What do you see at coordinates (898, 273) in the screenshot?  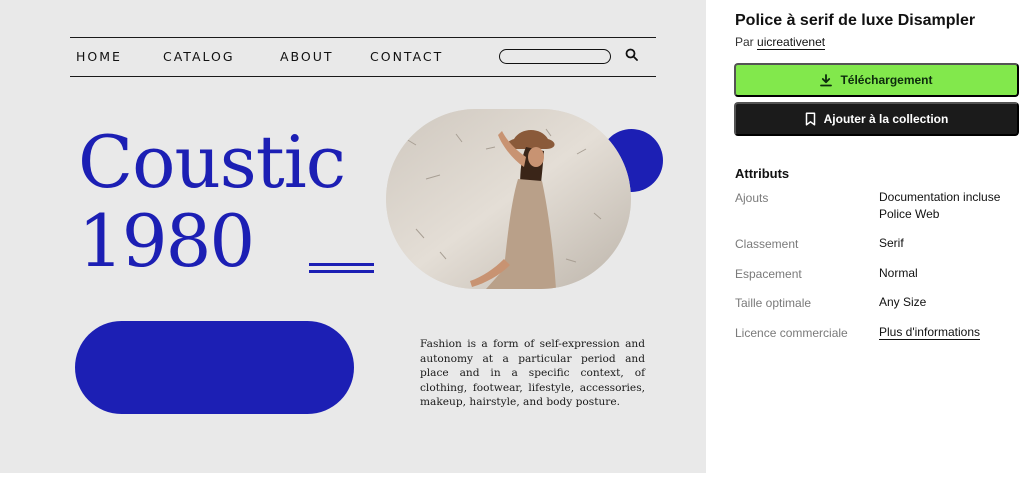 I see `attribute-value-espacement: Normal` at bounding box center [898, 273].